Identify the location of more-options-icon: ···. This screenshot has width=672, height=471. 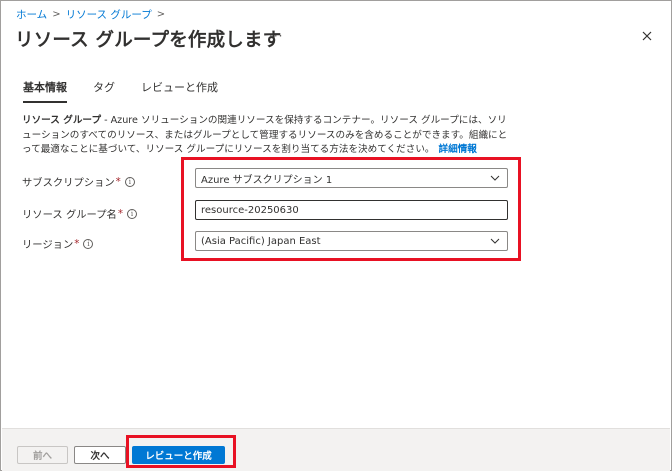
(276, 36).